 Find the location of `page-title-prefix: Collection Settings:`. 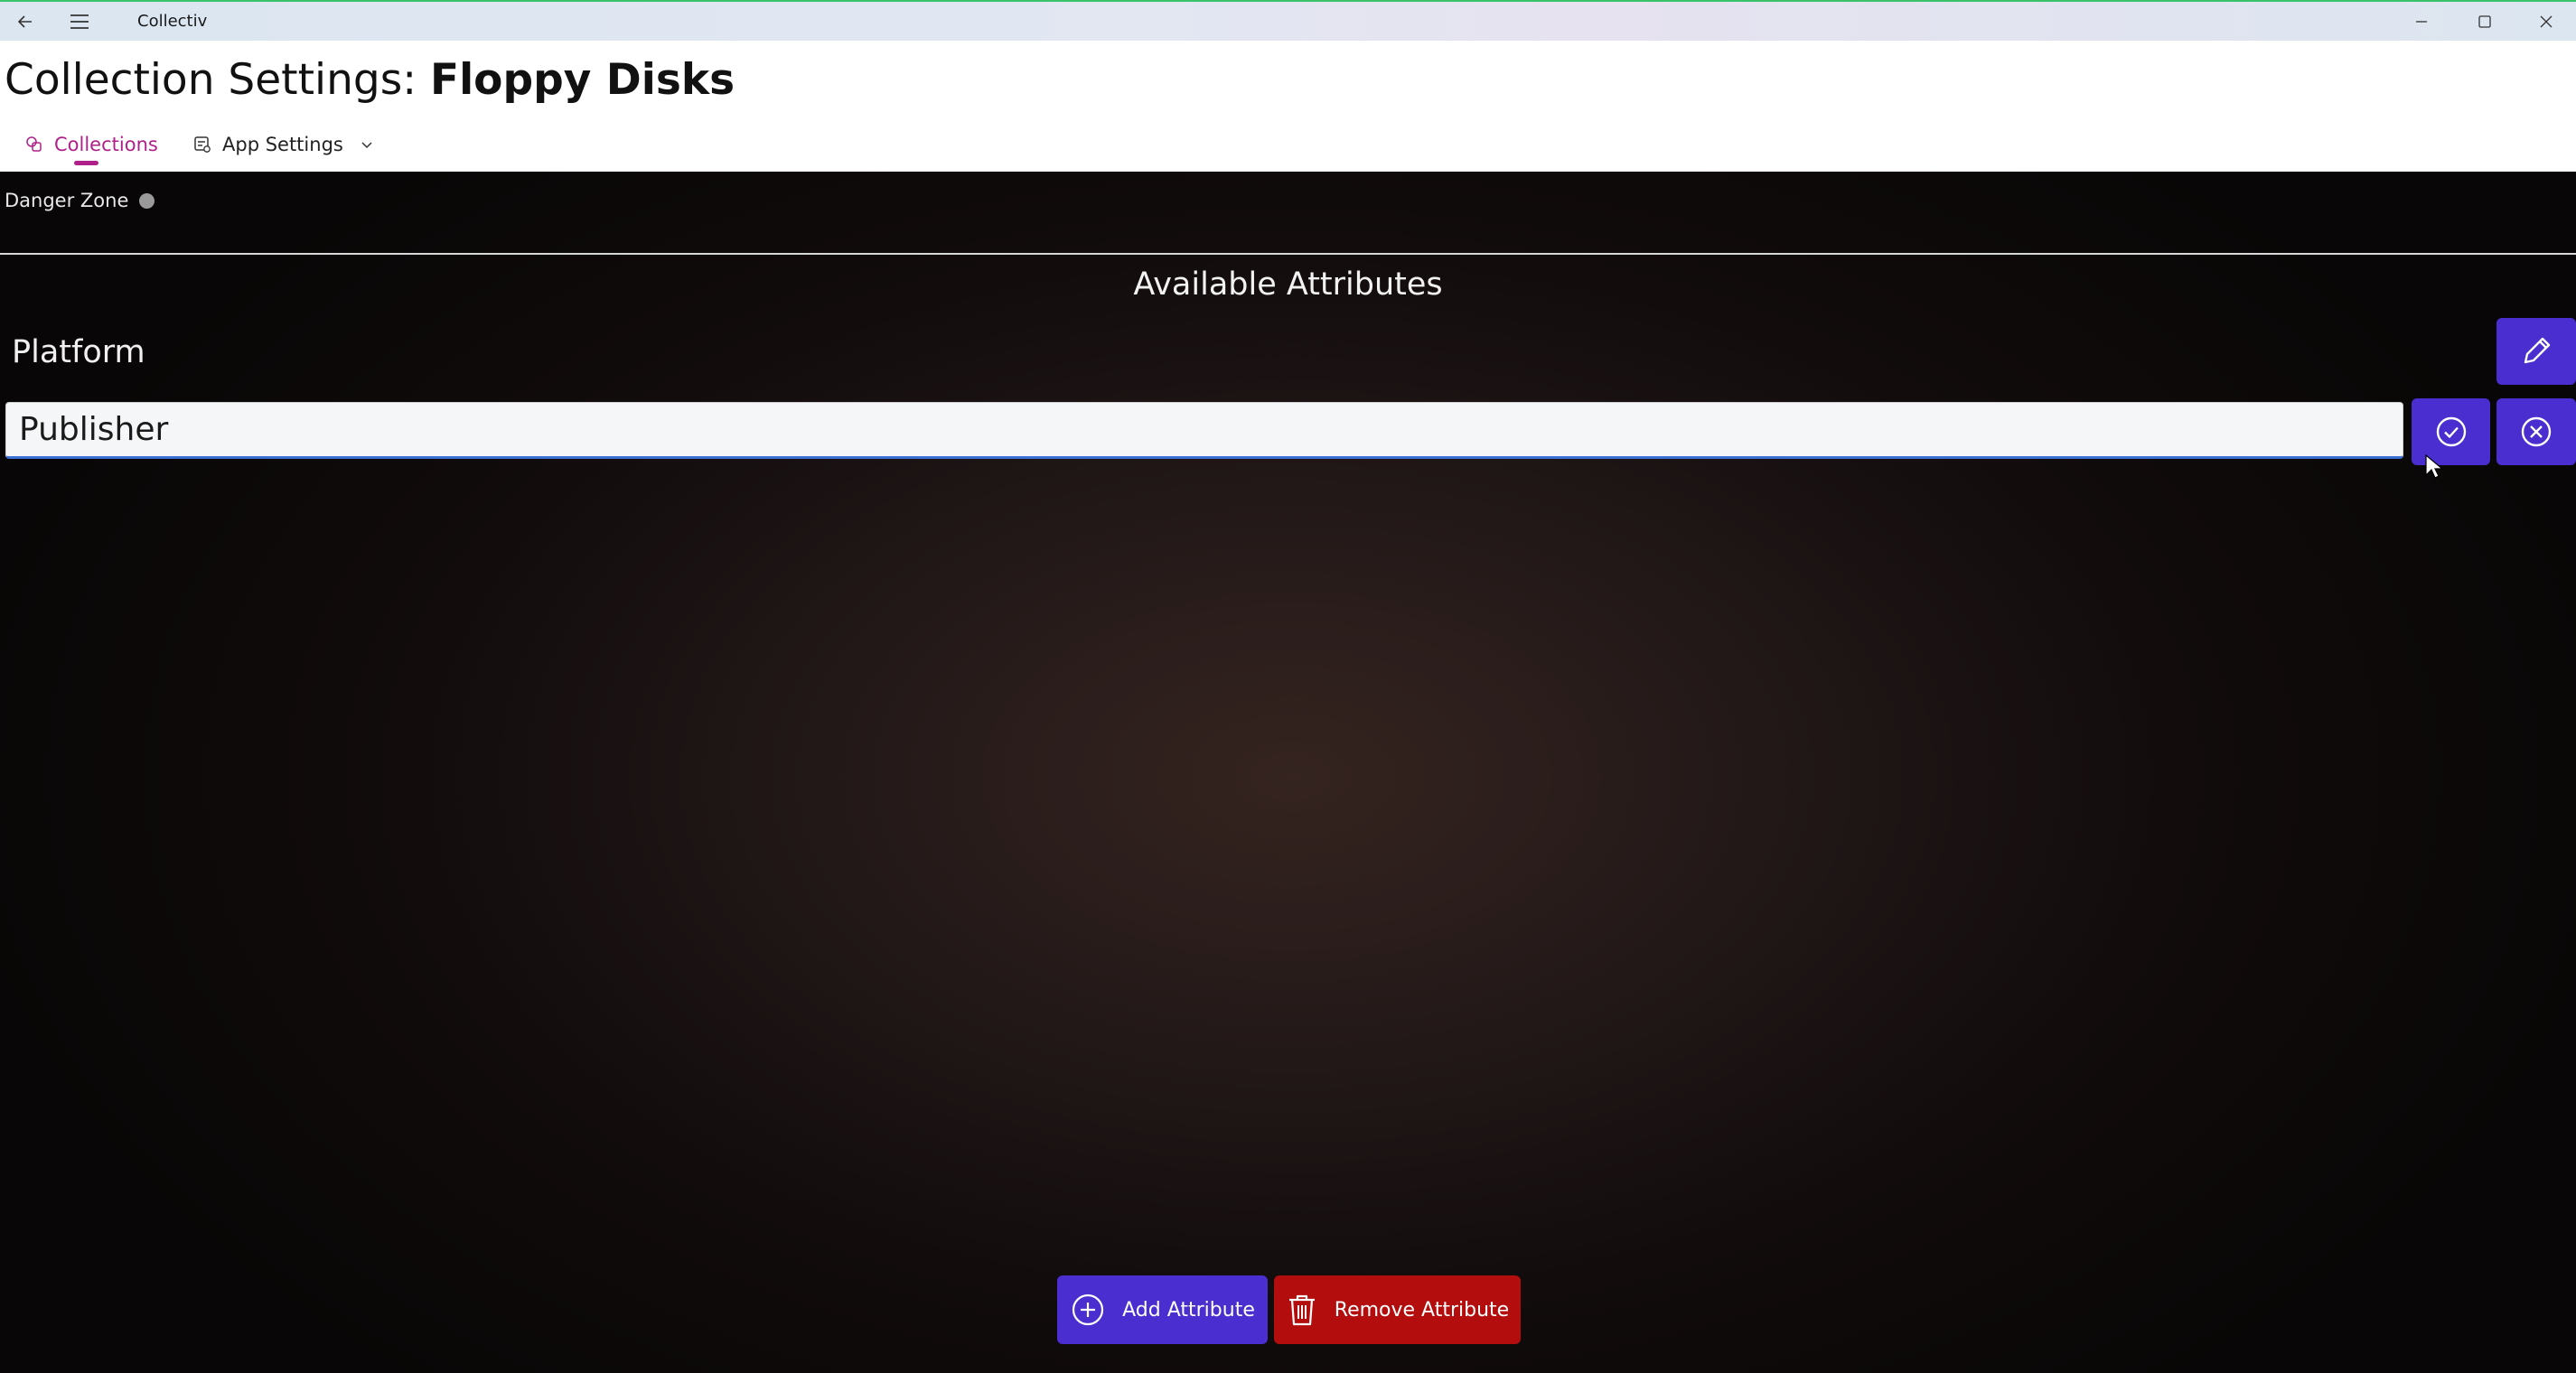

page-title-prefix: Collection Settings: is located at coordinates (217, 80).